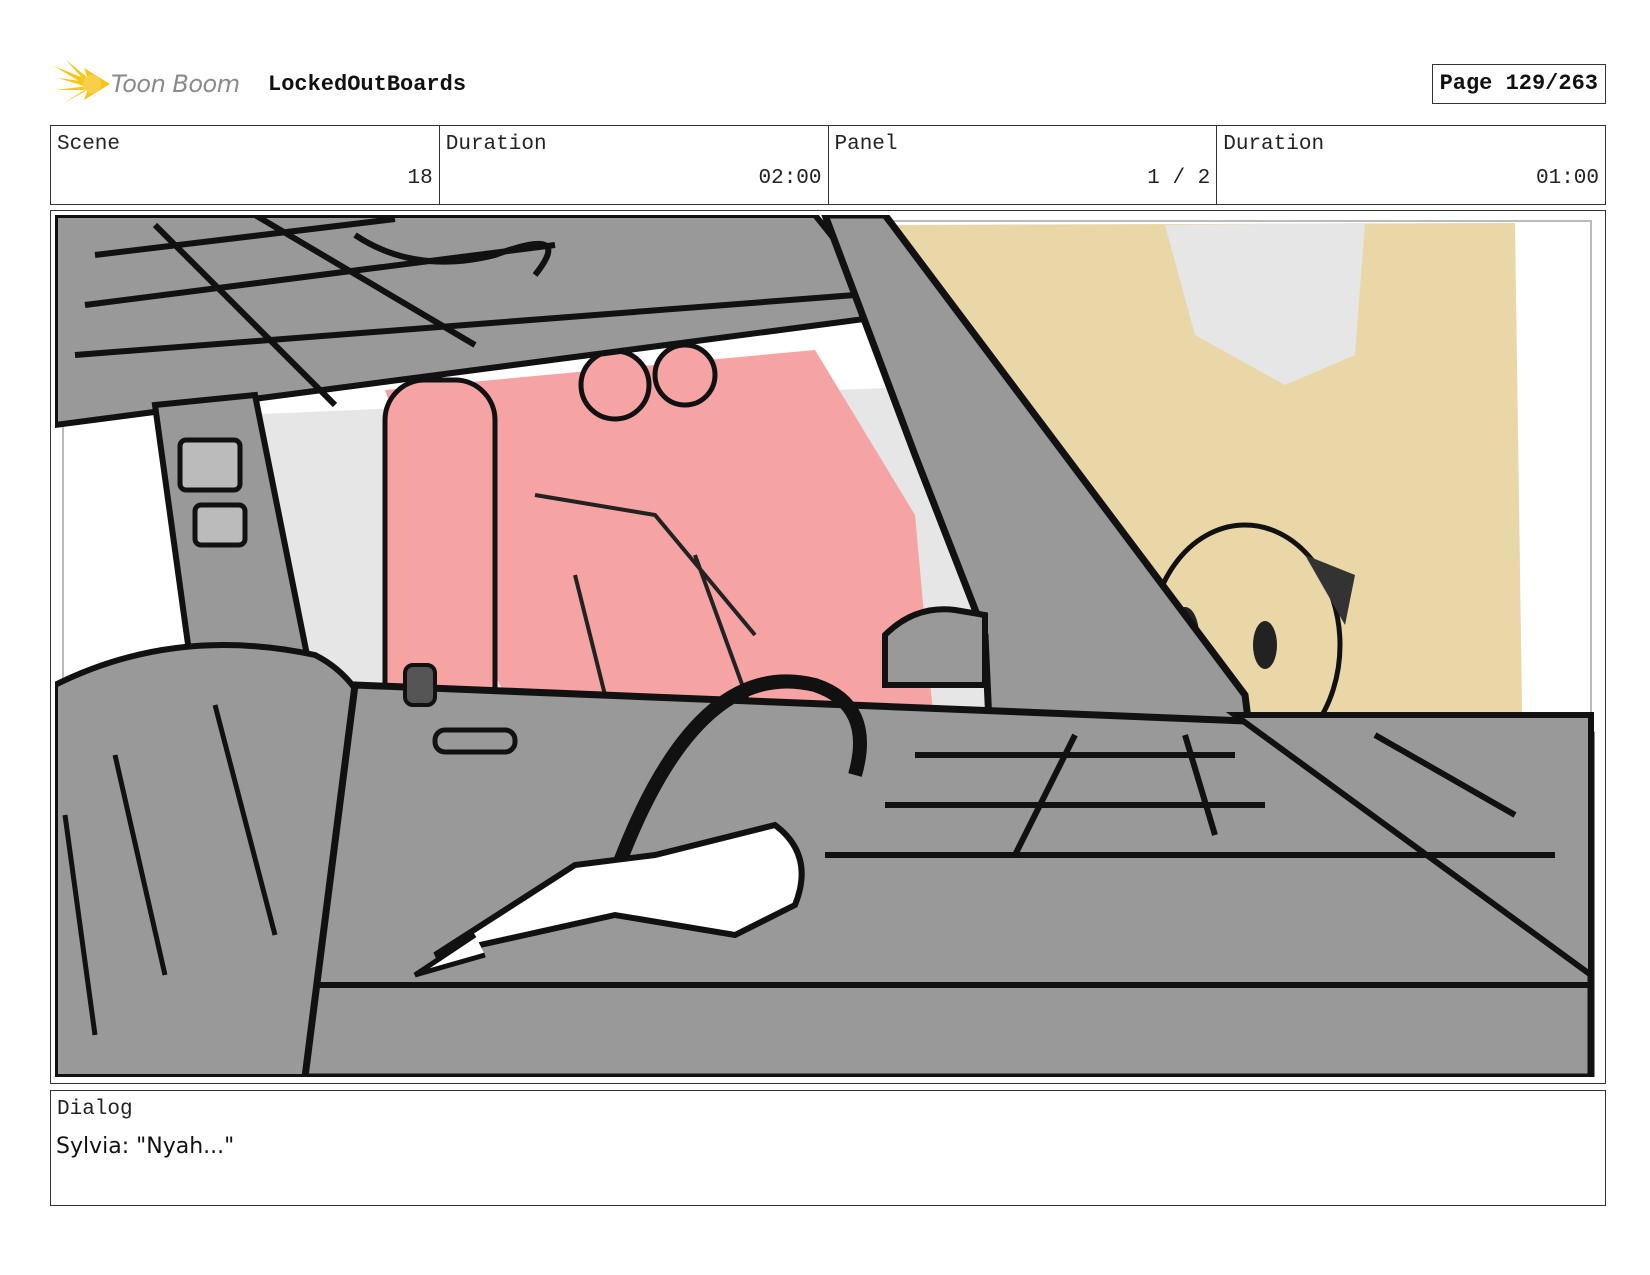 This screenshot has height=1275, width=1650. What do you see at coordinates (89, 144) in the screenshot?
I see `scene-label: Scene` at bounding box center [89, 144].